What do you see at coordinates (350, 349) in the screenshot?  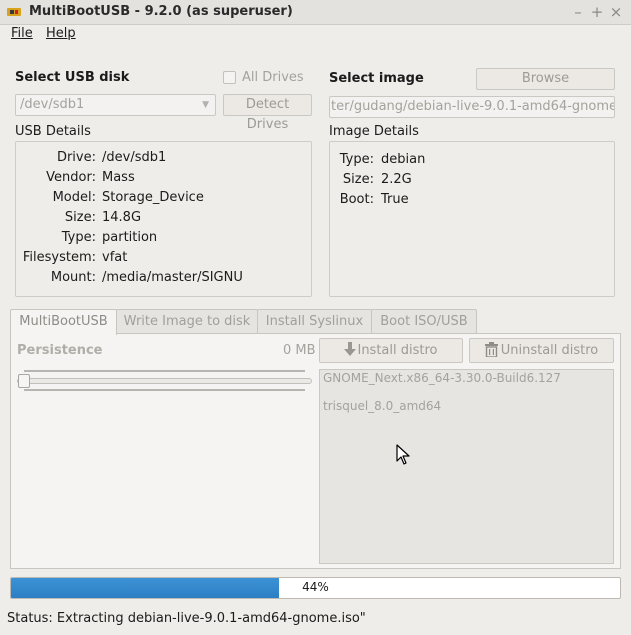 I see `download-arrow-icon` at bounding box center [350, 349].